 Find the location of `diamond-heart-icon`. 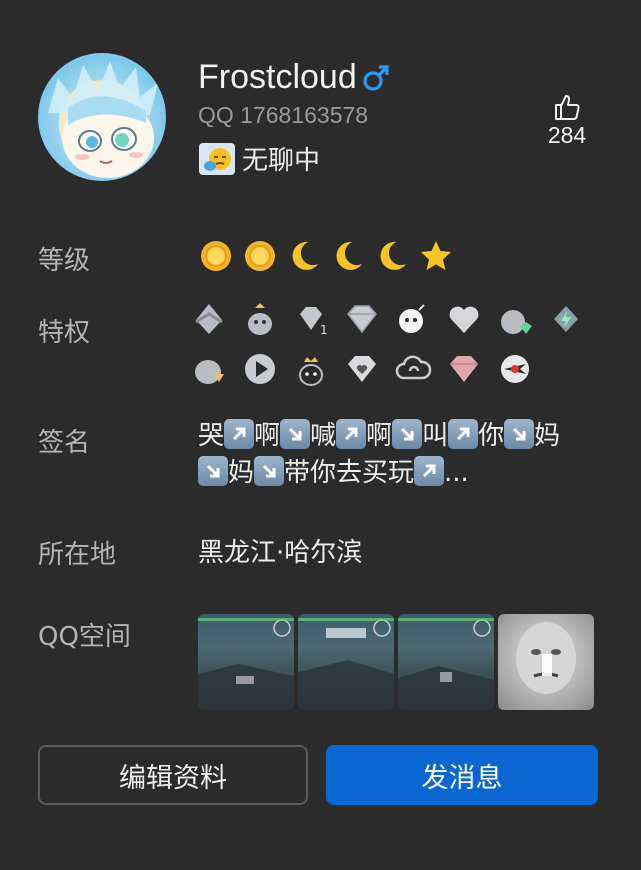

diamond-heart-icon is located at coordinates (362, 369).